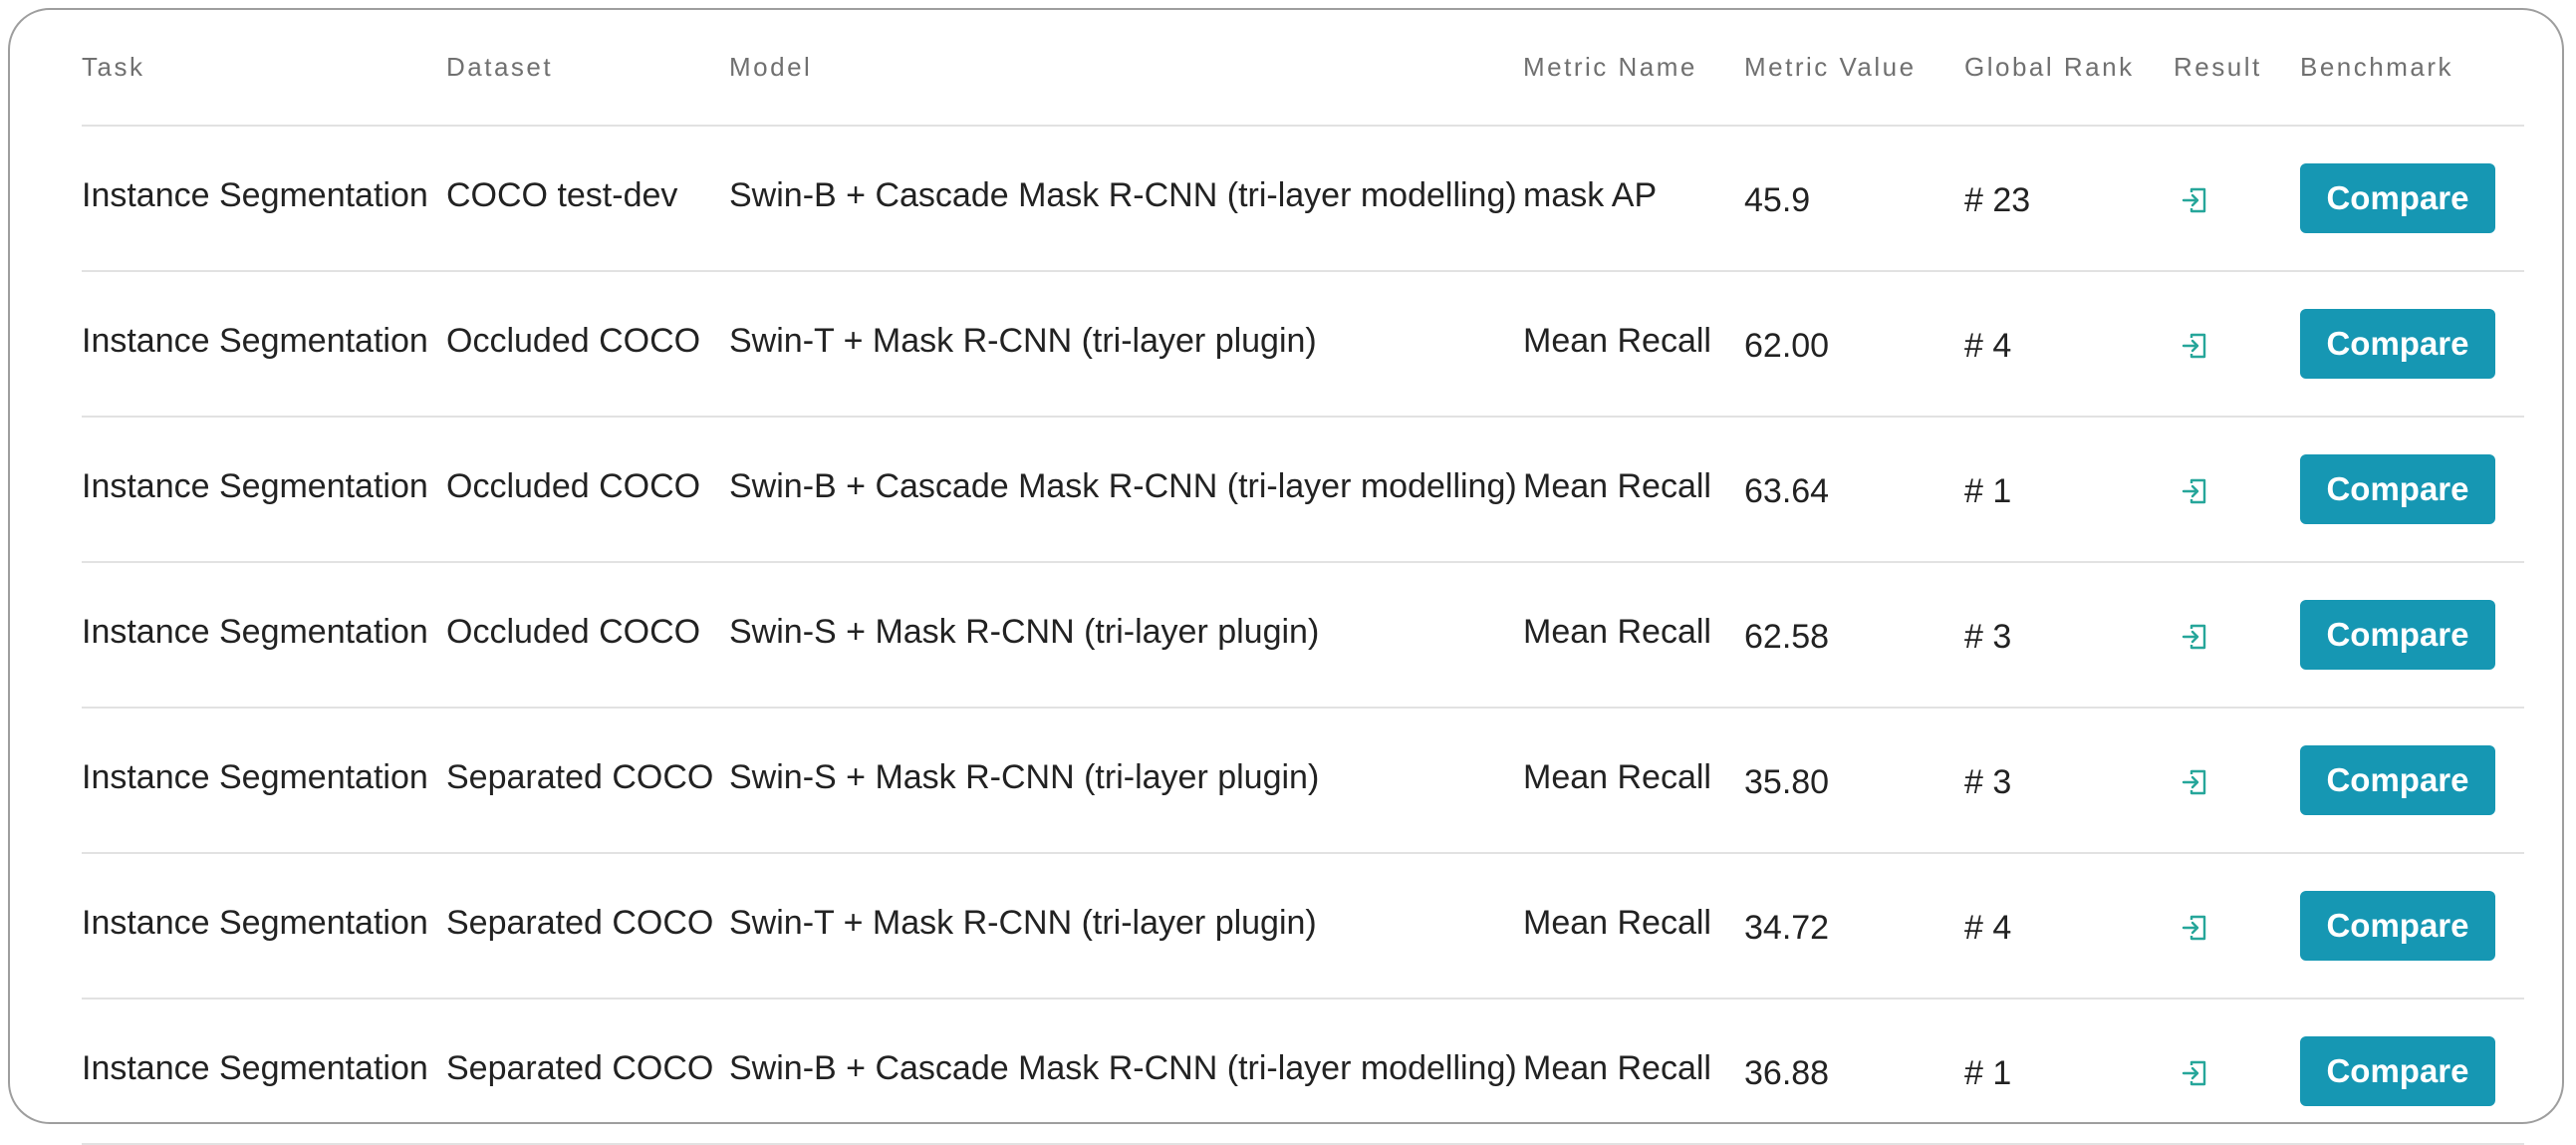  I want to click on dataset-cell: COCO test-dev, so click(587, 199).